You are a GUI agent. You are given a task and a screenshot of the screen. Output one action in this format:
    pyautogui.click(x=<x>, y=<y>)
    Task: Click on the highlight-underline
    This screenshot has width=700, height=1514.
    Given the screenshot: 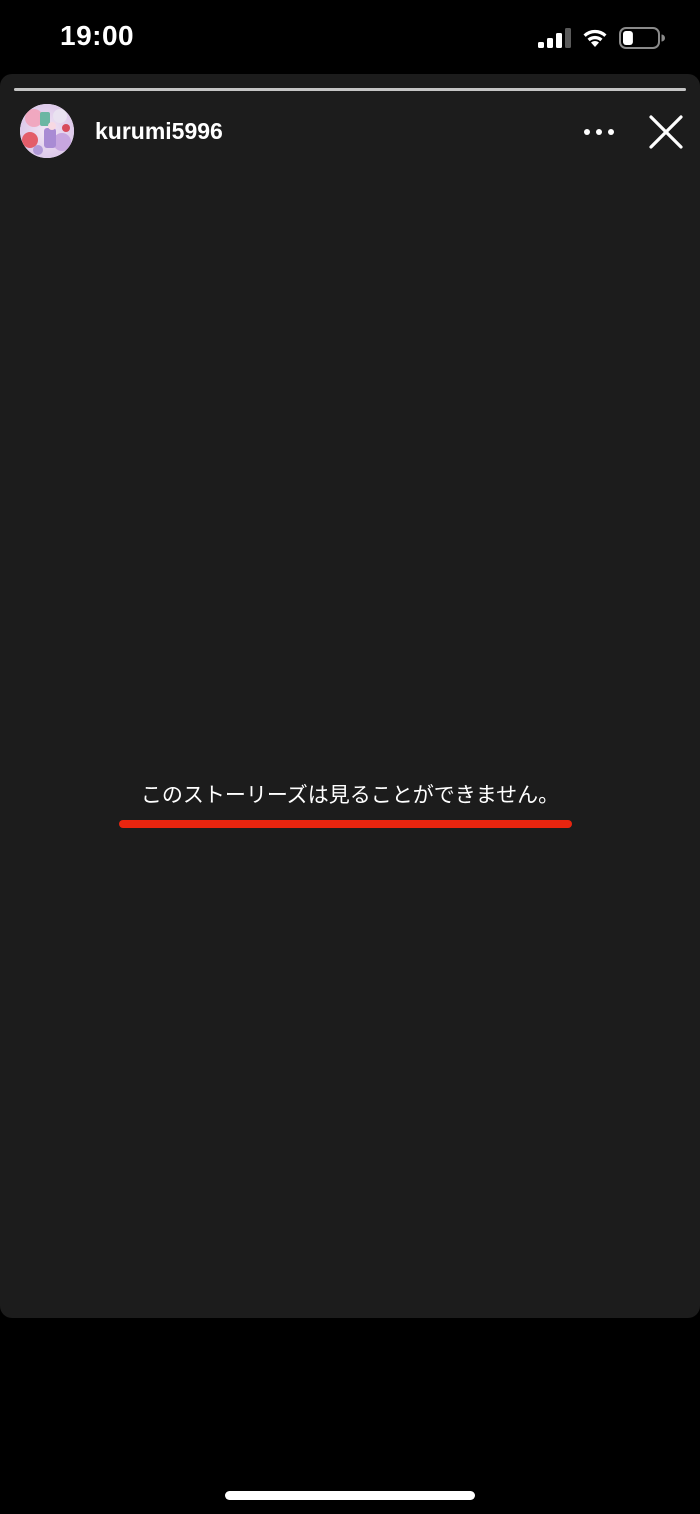 What is the action you would take?
    pyautogui.click(x=345, y=824)
    